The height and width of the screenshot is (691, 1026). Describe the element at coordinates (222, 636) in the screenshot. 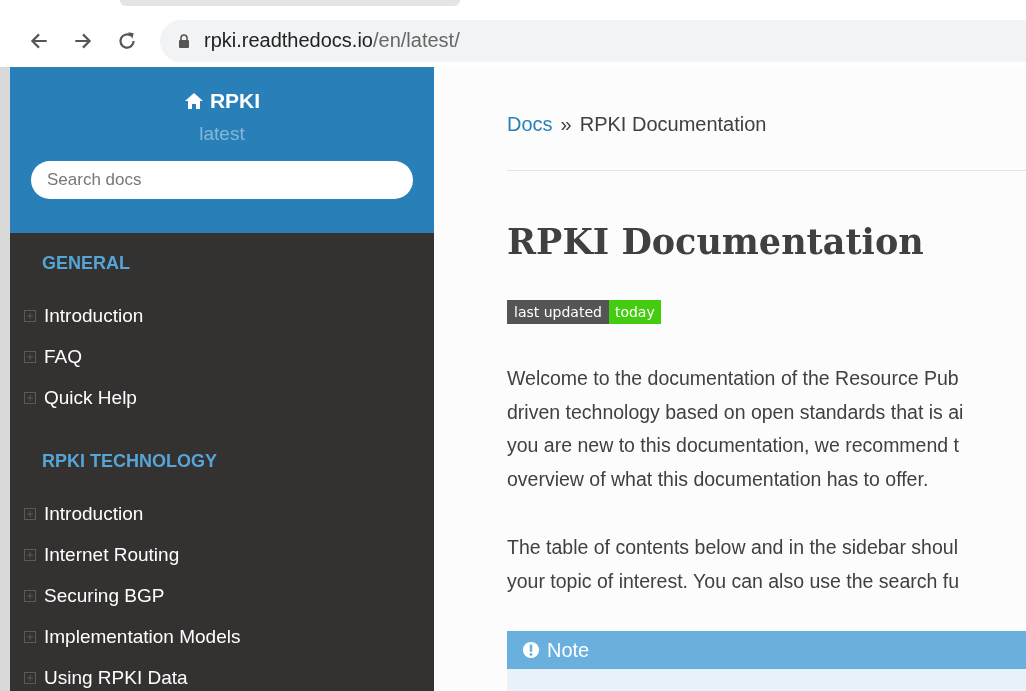

I see `sidebar-item: Implementation Models` at that location.